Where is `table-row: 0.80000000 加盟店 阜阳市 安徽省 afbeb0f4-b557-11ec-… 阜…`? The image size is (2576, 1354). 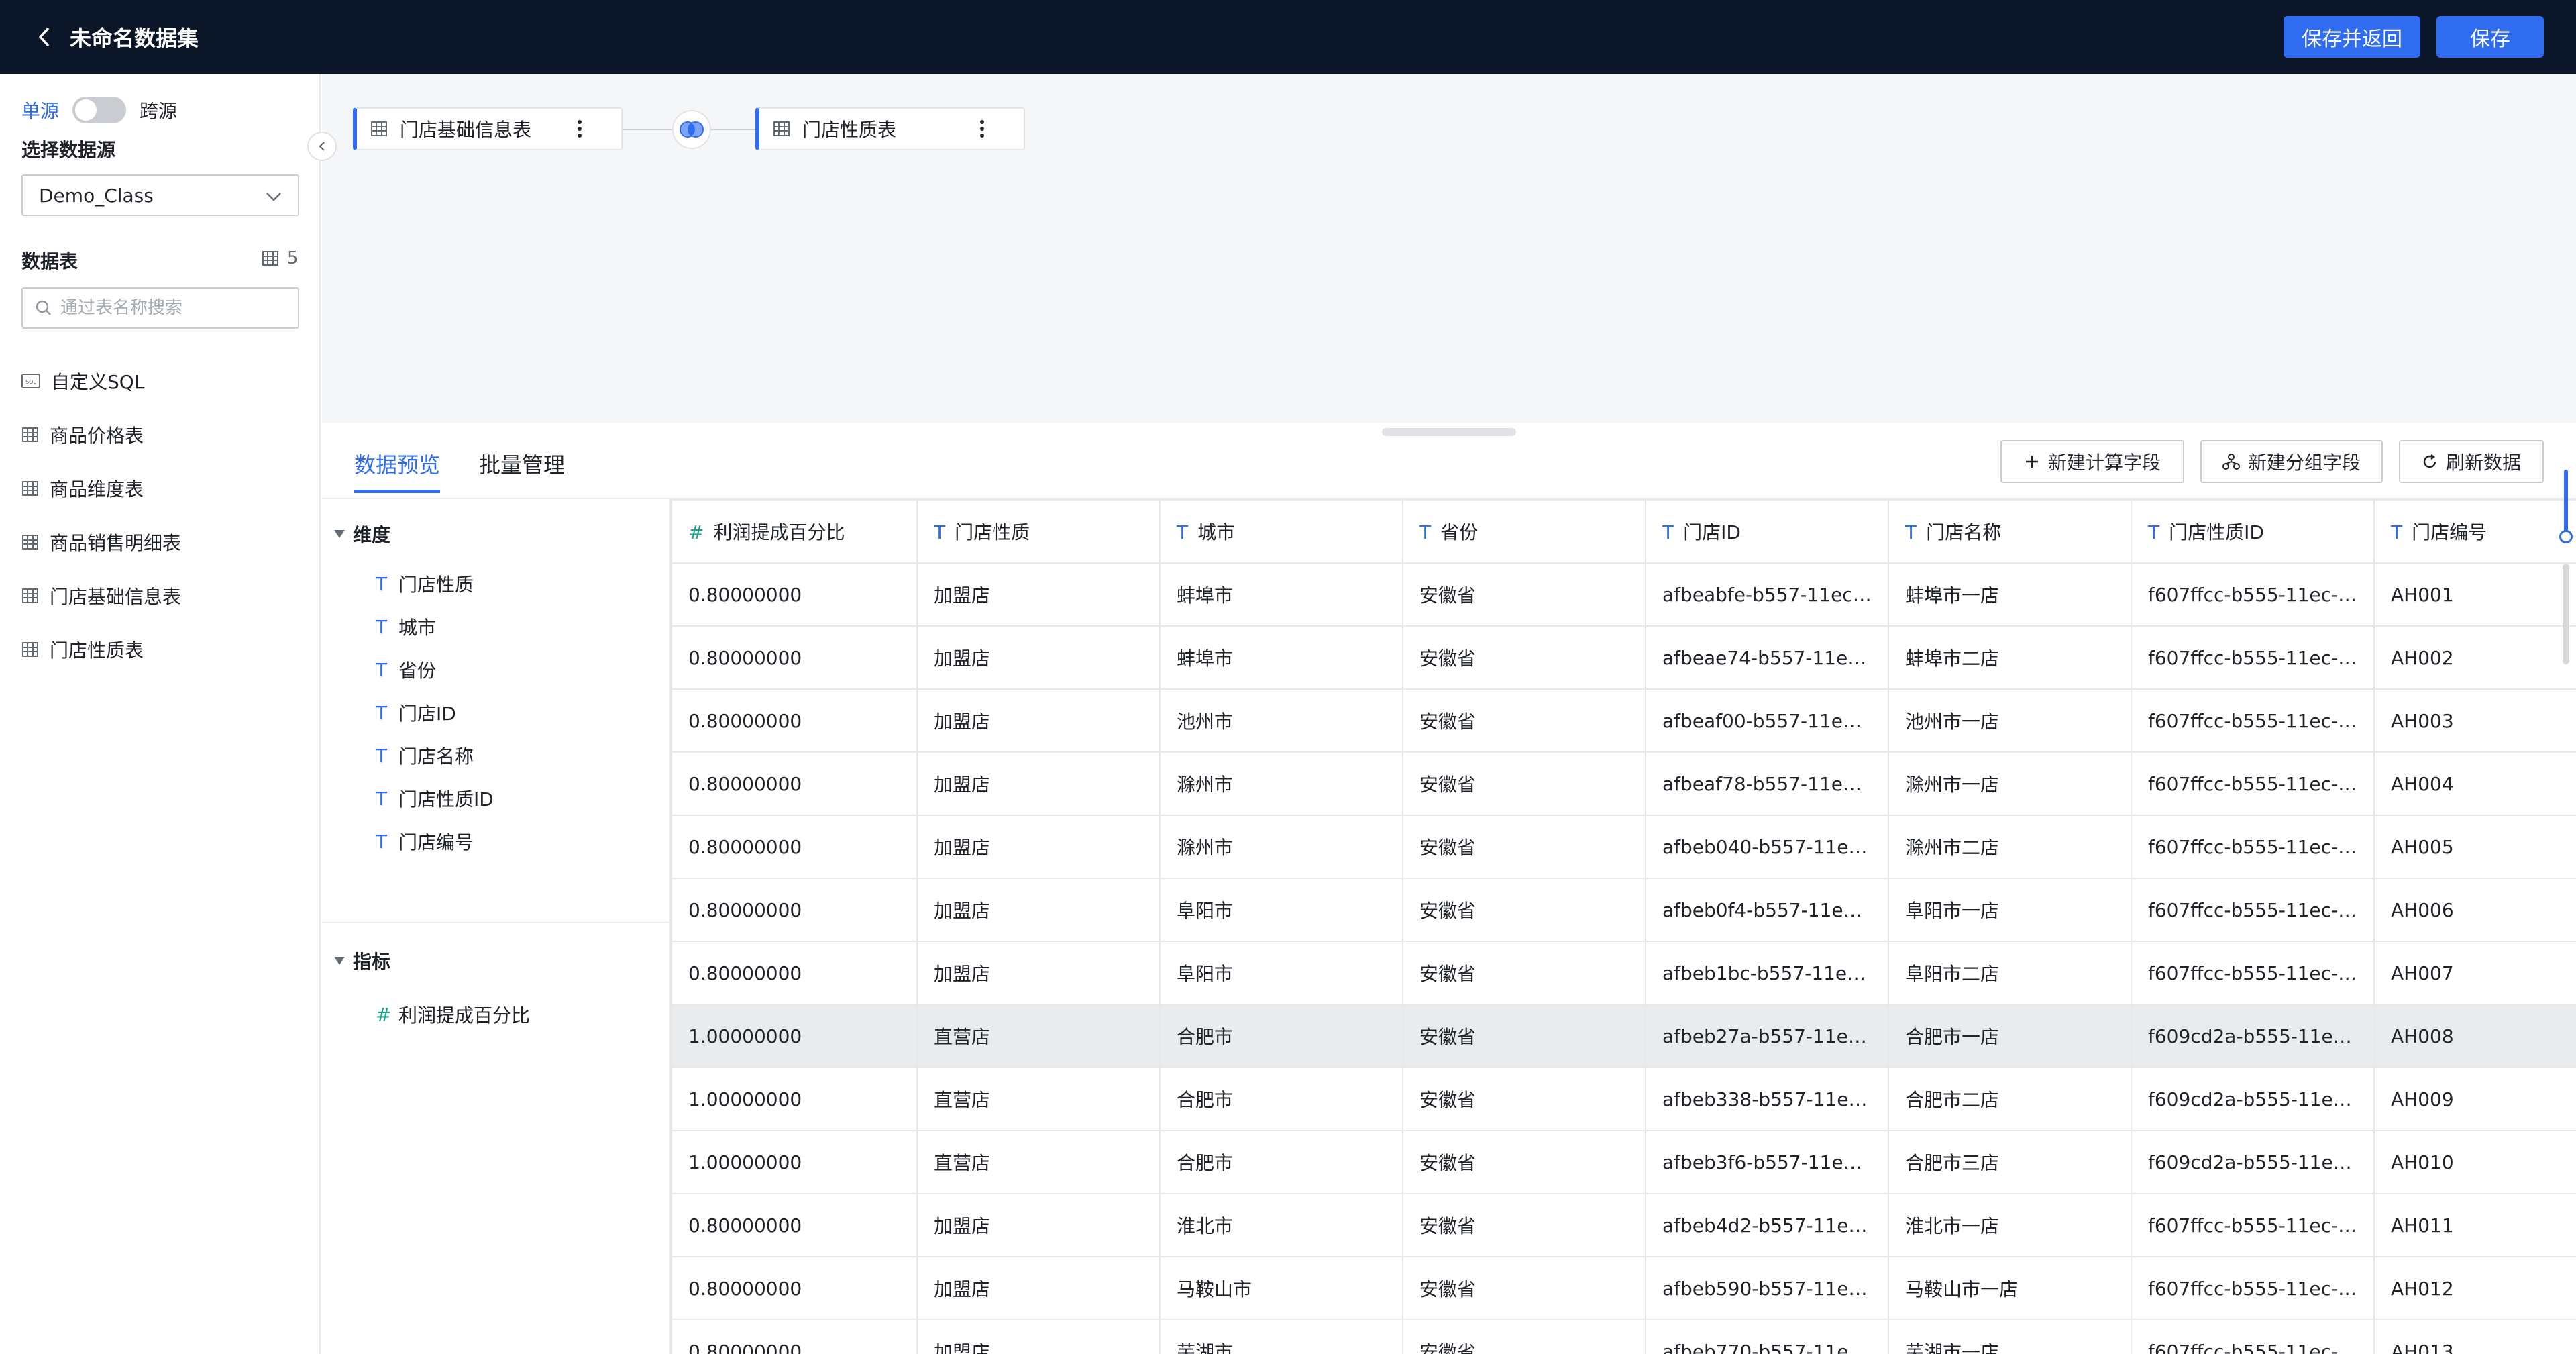
table-row: 0.80000000 加盟店 阜阳市 安徽省 afbeb0f4-b557-11ec-… 阜… is located at coordinates (1623, 910).